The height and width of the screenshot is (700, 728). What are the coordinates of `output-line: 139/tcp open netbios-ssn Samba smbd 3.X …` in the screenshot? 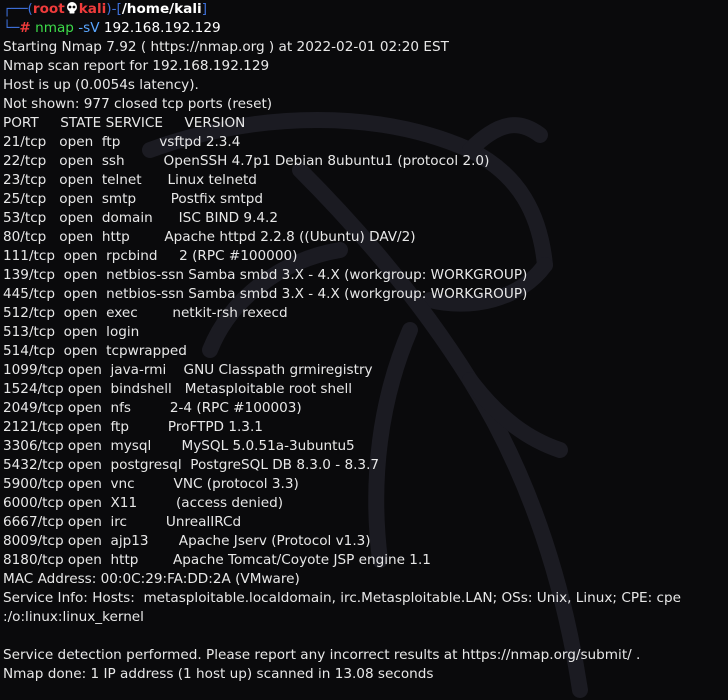 It's located at (265, 275).